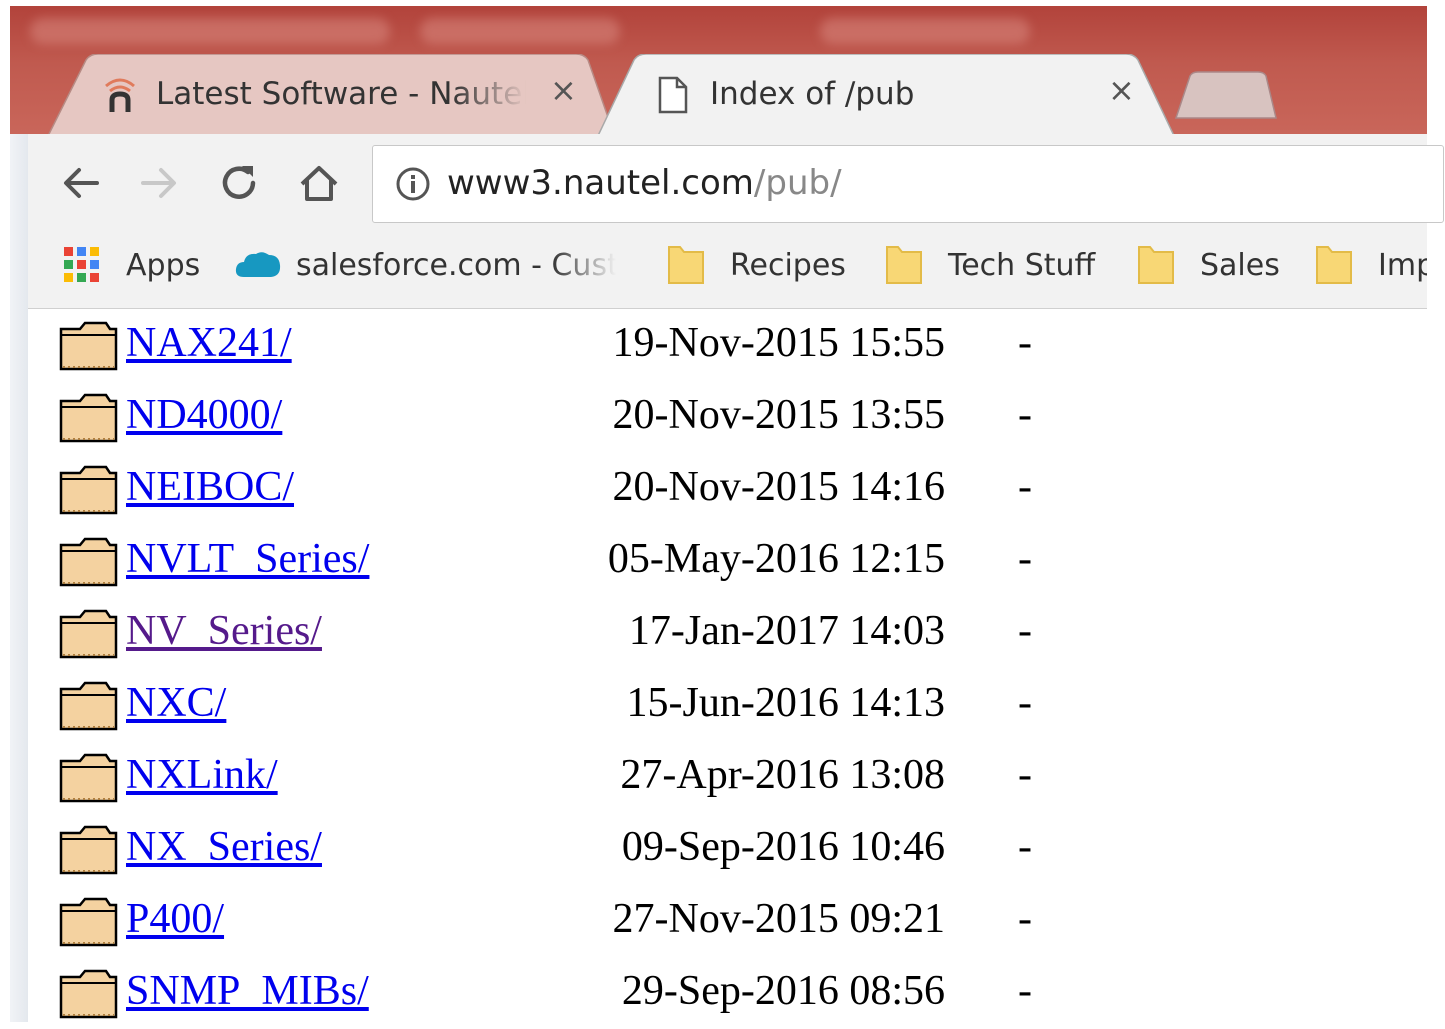 The height and width of the screenshot is (1029, 1445). What do you see at coordinates (1402, 265) in the screenshot?
I see `bookmark-label: Imp` at bounding box center [1402, 265].